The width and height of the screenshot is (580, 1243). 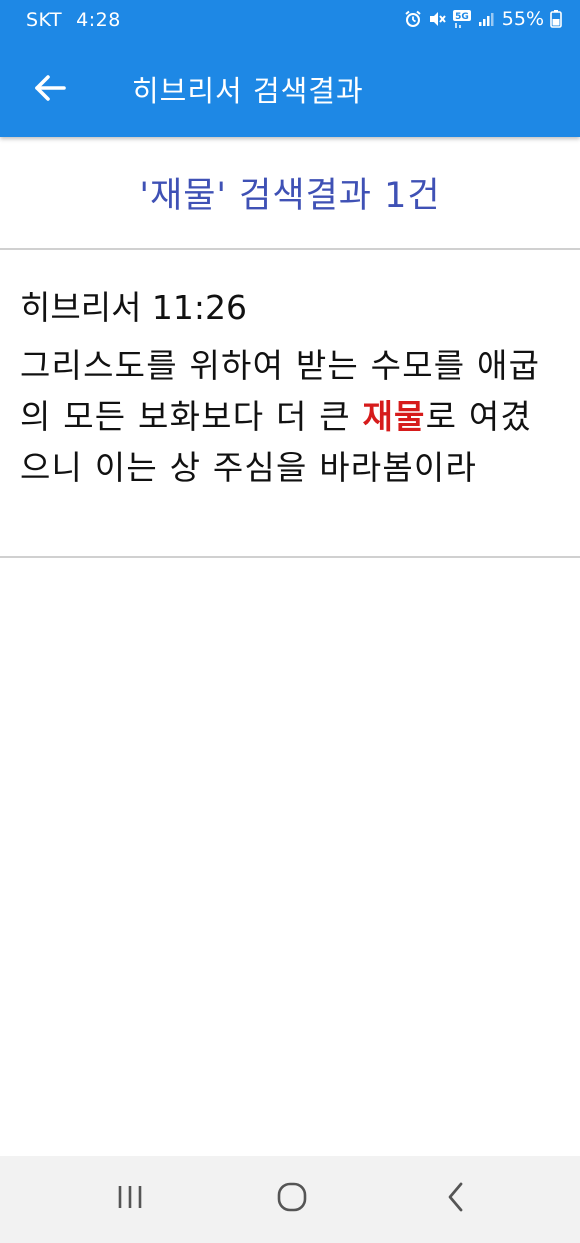 I want to click on home-button, so click(x=292, y=1199).